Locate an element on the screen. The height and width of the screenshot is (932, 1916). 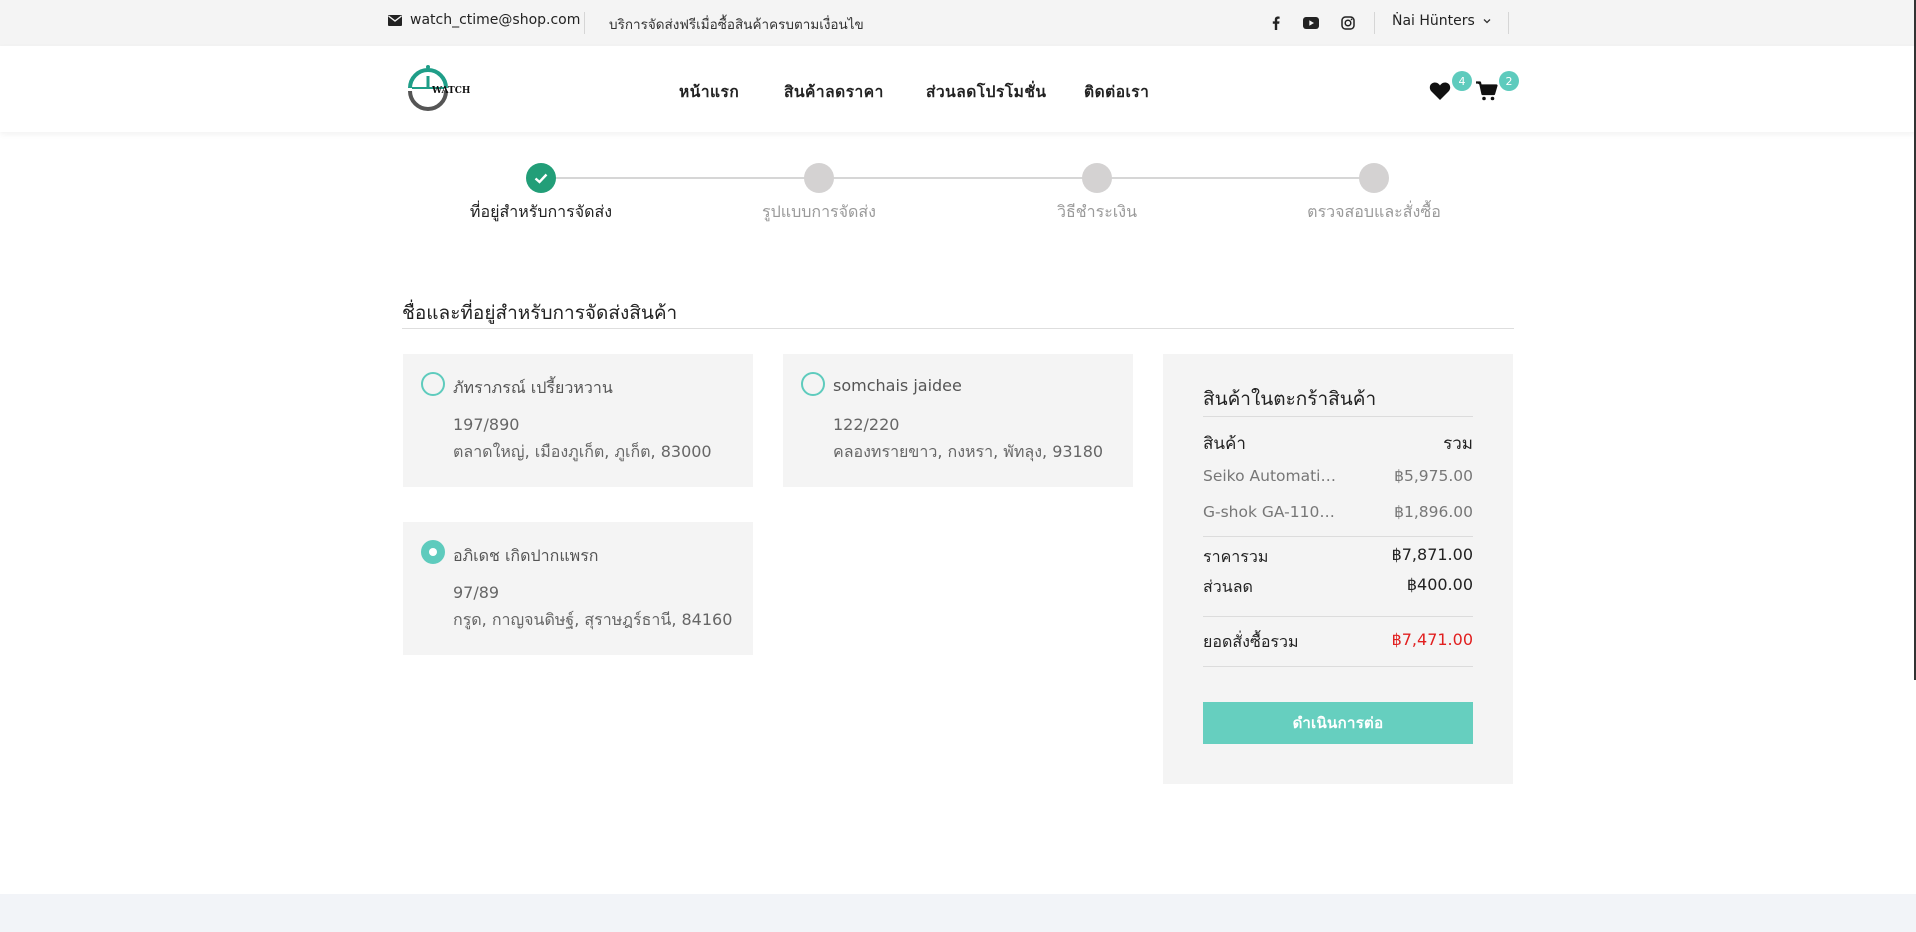
cart-item-row: G-shok GA-110RD... ฿1,896.00 is located at coordinates (1338, 512).